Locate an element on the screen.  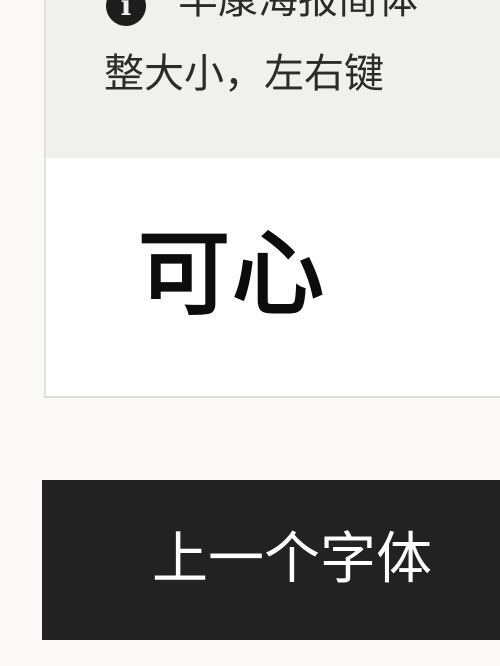
font-preview-text: 可心 is located at coordinates (232, 274).